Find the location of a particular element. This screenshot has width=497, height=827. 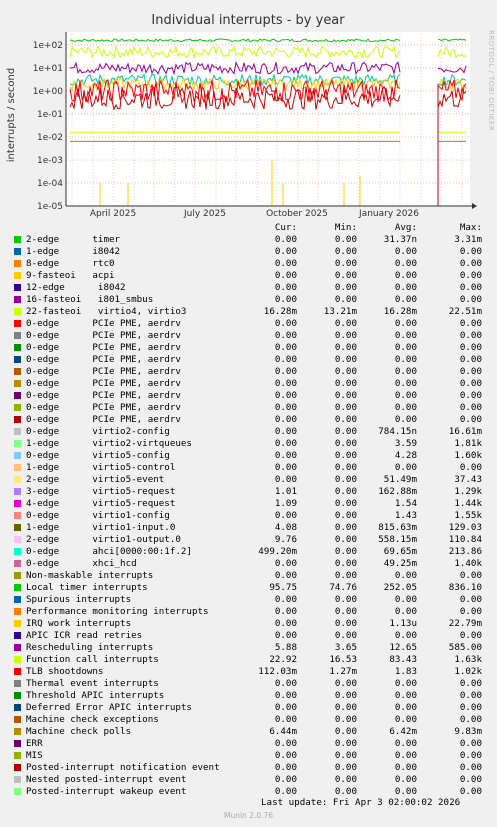

legend-label: 1-edge virtio1-input.0 is located at coordinates (101, 527).